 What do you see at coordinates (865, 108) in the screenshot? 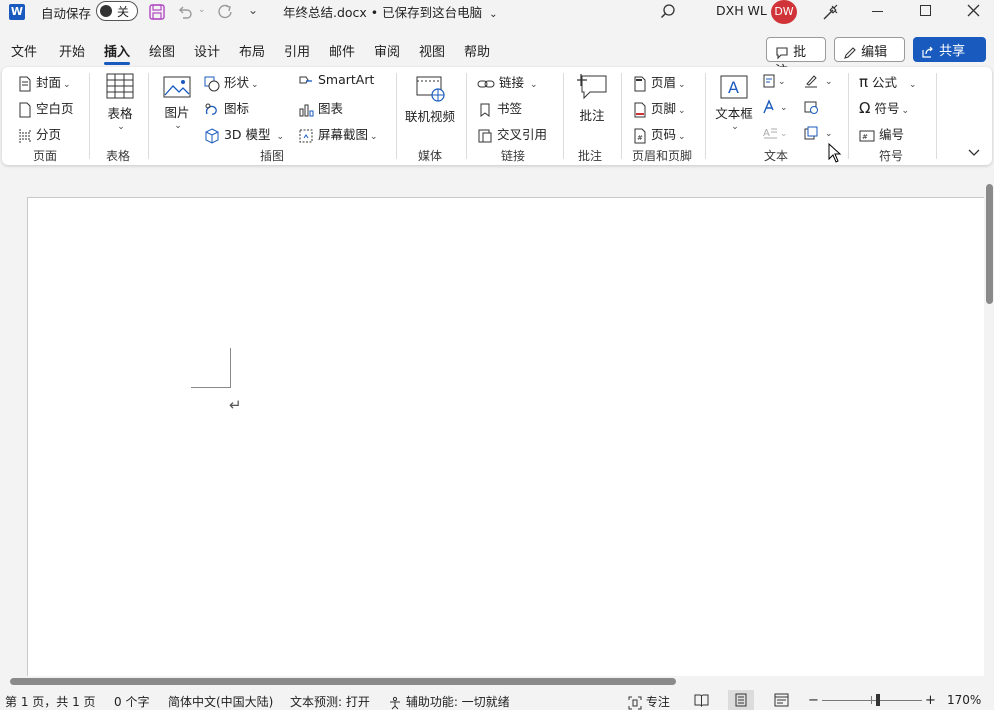
I see `omega-icon: Ω` at bounding box center [865, 108].